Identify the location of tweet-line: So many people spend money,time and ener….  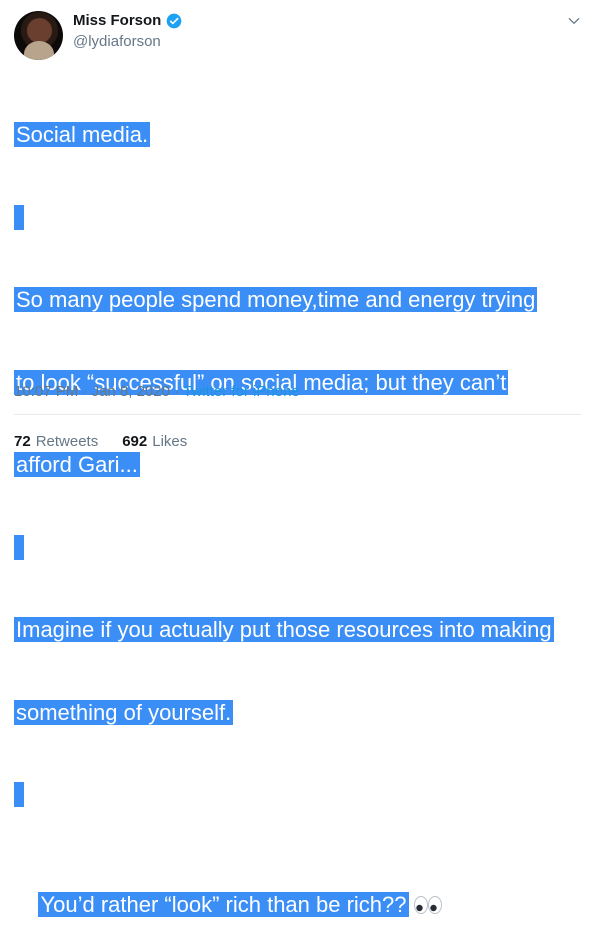
(299, 300).